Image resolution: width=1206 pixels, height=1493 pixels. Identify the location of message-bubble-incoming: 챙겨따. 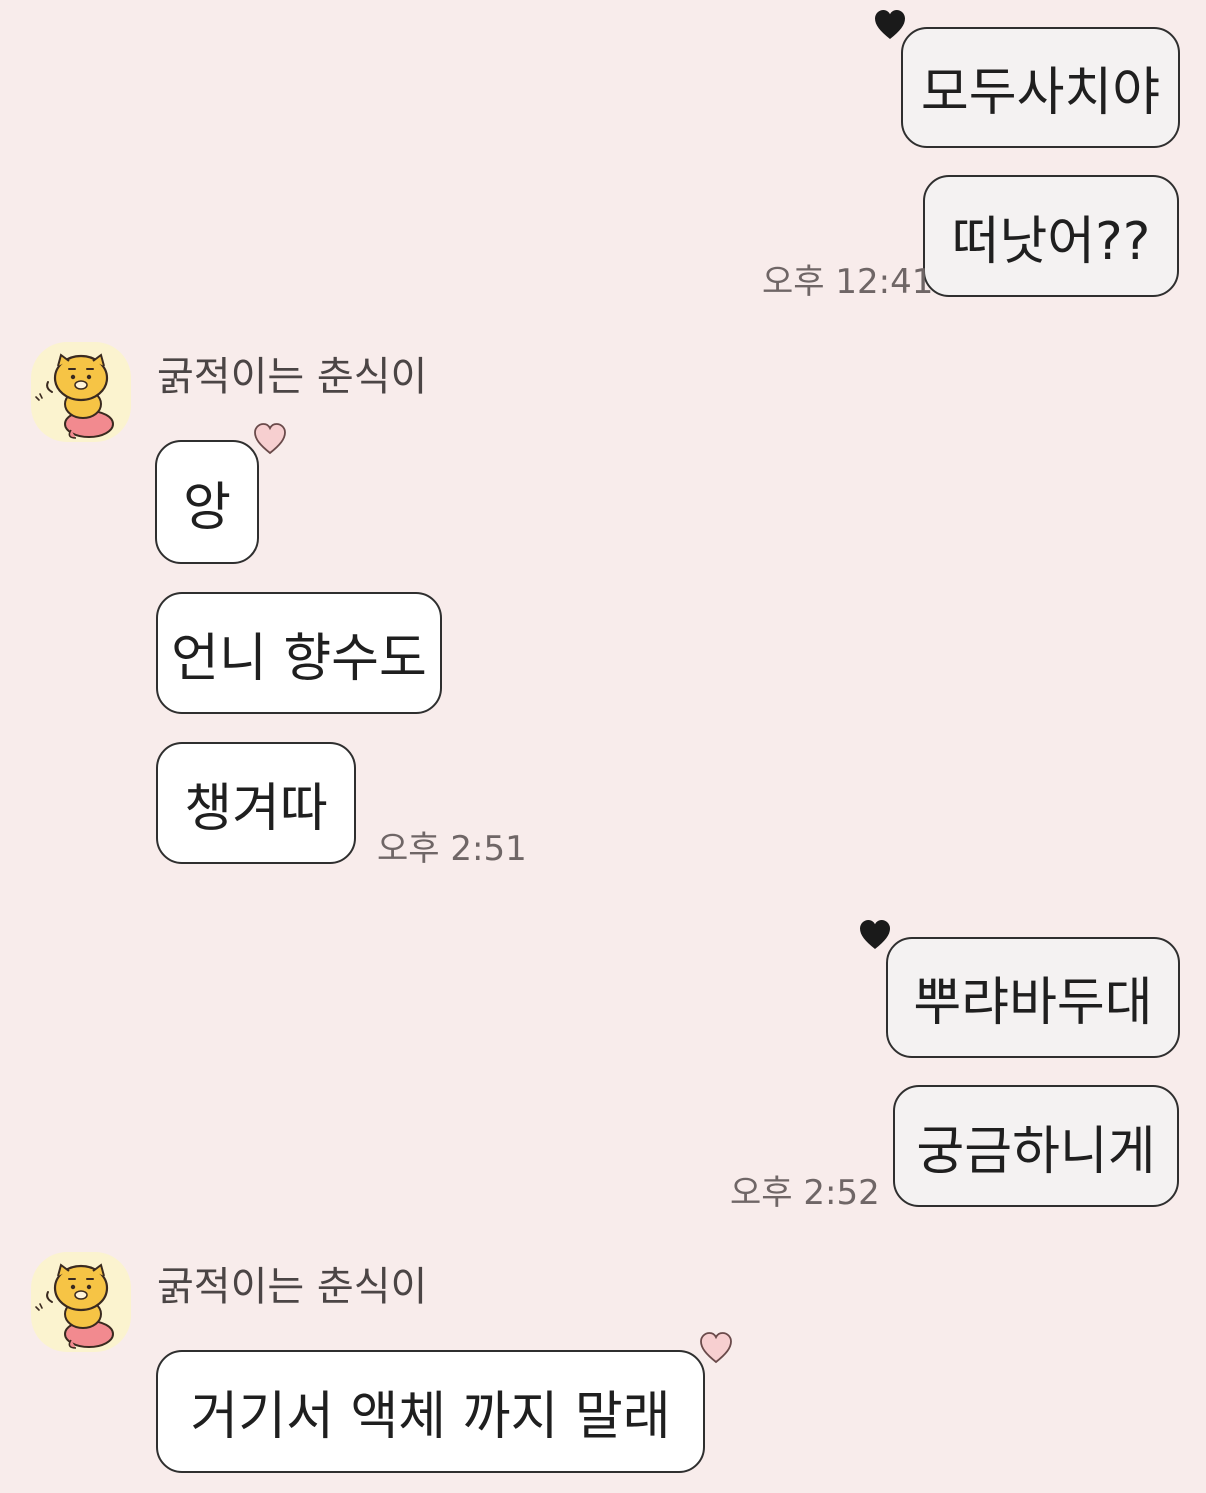
(256, 803).